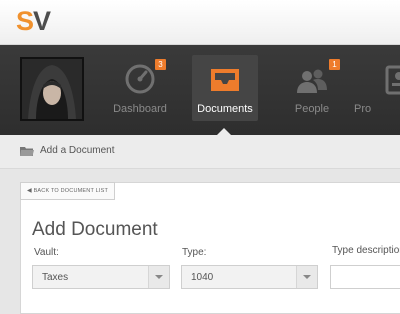 This screenshot has width=400, height=314. What do you see at coordinates (392, 80) in the screenshot?
I see `profile-card-icon` at bounding box center [392, 80].